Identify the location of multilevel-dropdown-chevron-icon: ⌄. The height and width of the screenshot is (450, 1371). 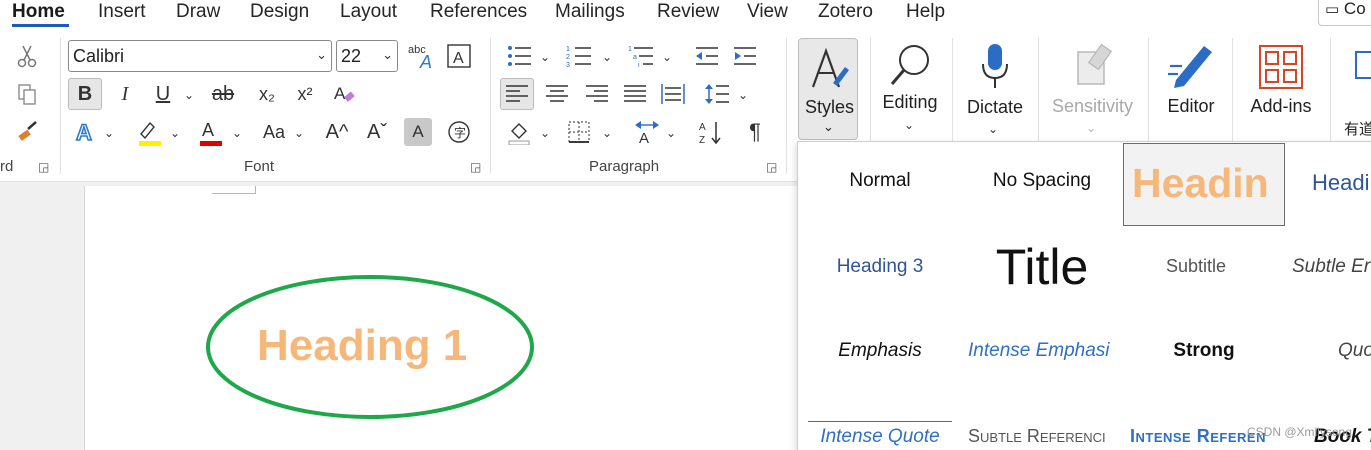
(667, 57).